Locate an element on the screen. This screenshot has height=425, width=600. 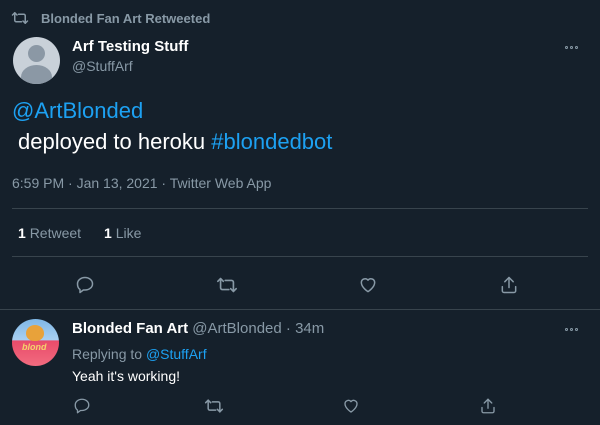
replying-to-prefix: Replying to is located at coordinates (107, 354).